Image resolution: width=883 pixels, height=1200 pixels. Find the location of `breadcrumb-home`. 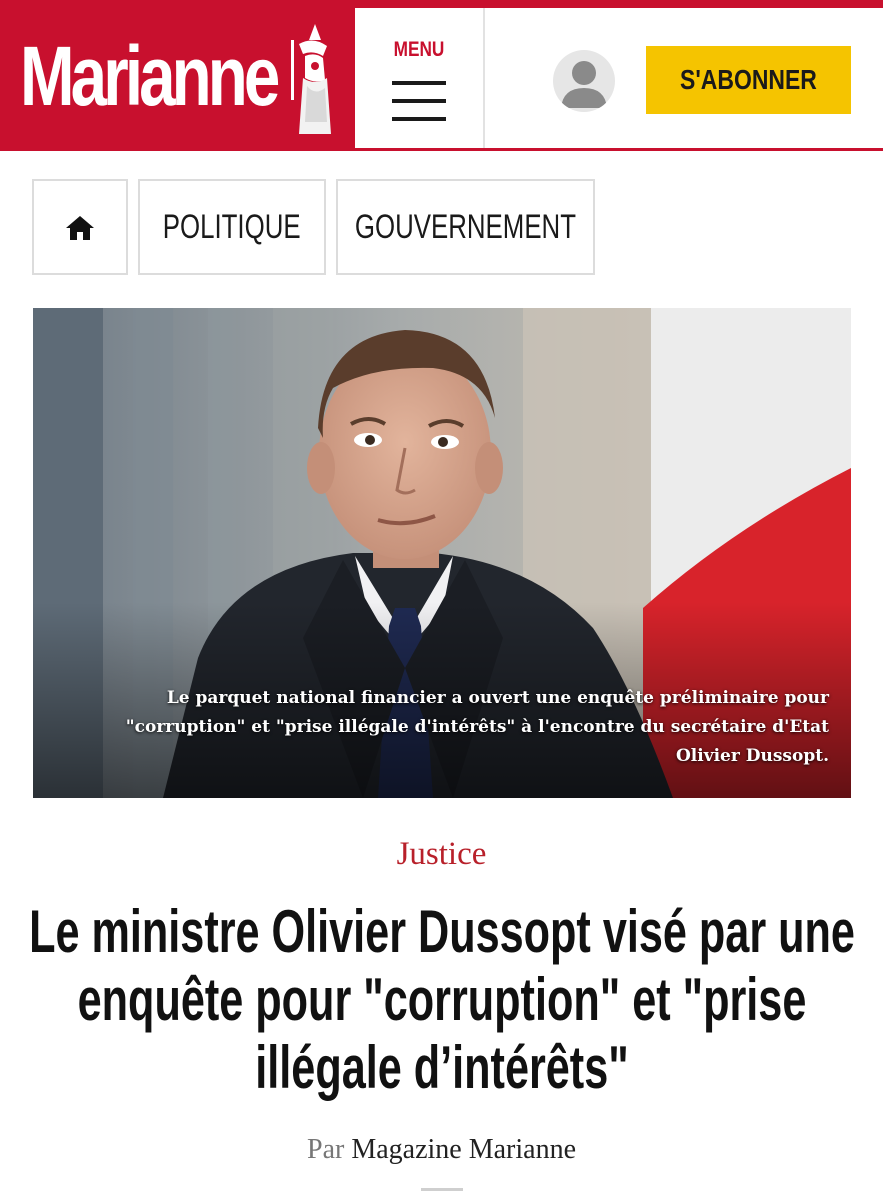

breadcrumb-home is located at coordinates (80, 227).